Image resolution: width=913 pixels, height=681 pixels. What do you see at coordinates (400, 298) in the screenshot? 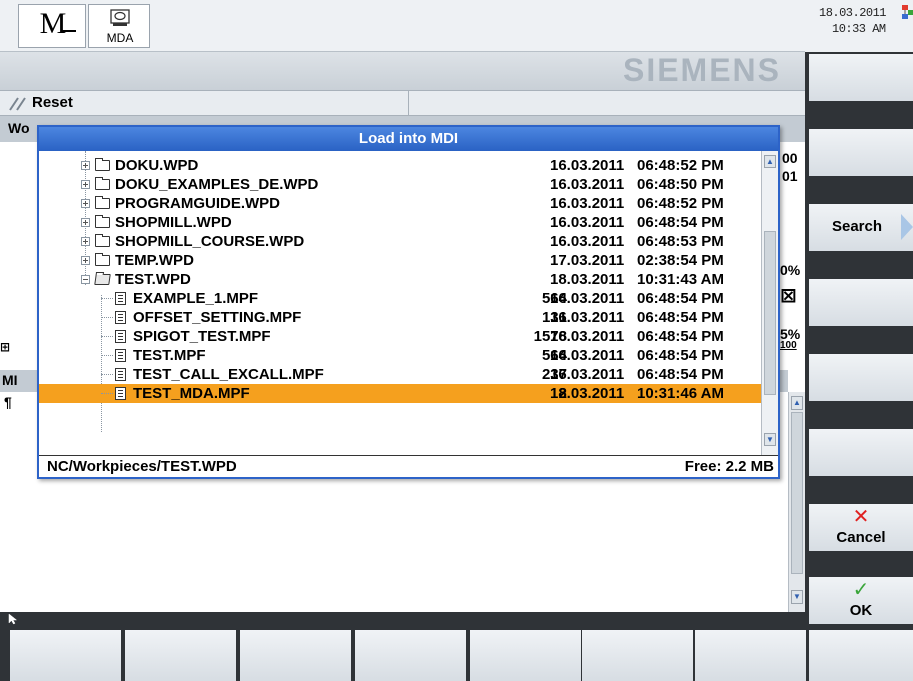
I see `tree-row-file: EXAMPLE_1.MPF 564 16.03.2011 06:48:54 PM` at bounding box center [400, 298].